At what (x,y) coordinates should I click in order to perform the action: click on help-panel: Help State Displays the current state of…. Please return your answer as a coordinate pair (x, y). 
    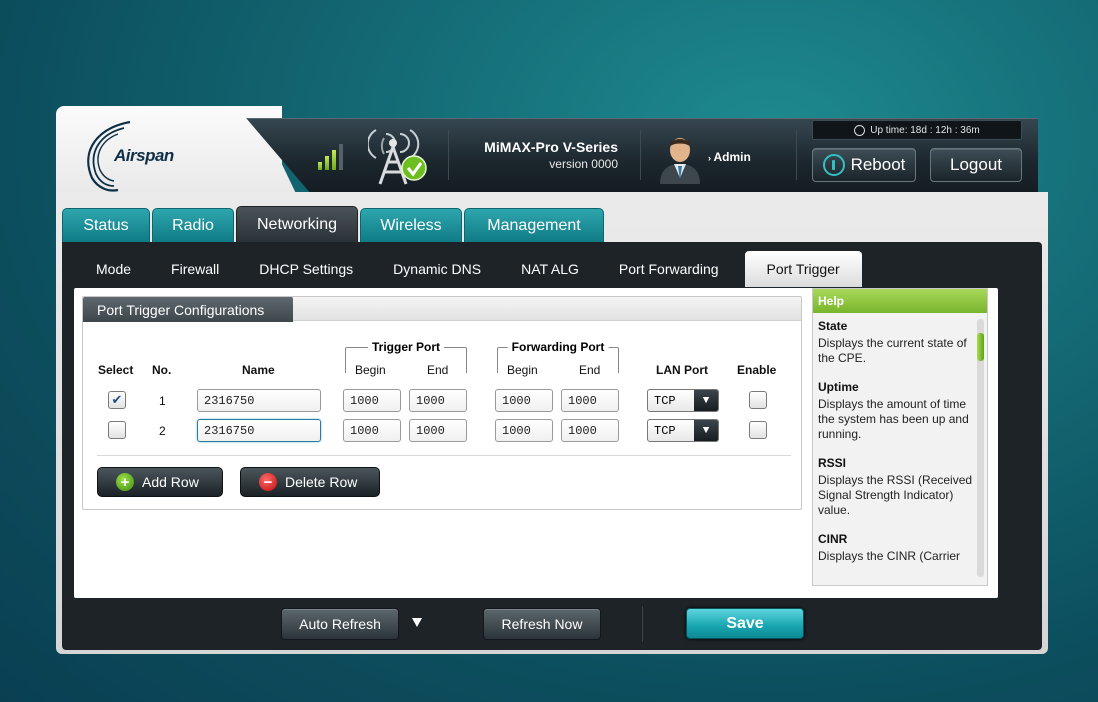
    Looking at the image, I should click on (900, 437).